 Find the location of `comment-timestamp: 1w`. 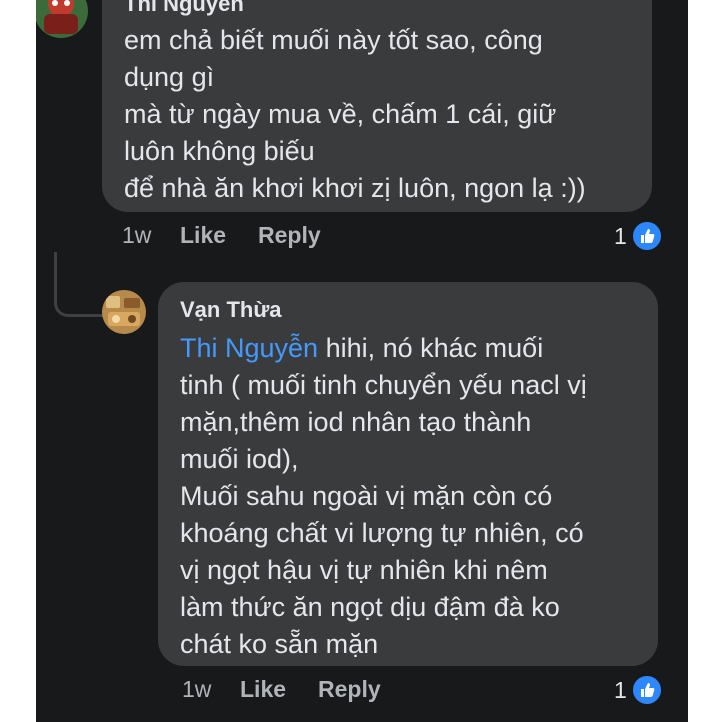

comment-timestamp: 1w is located at coordinates (136, 235).